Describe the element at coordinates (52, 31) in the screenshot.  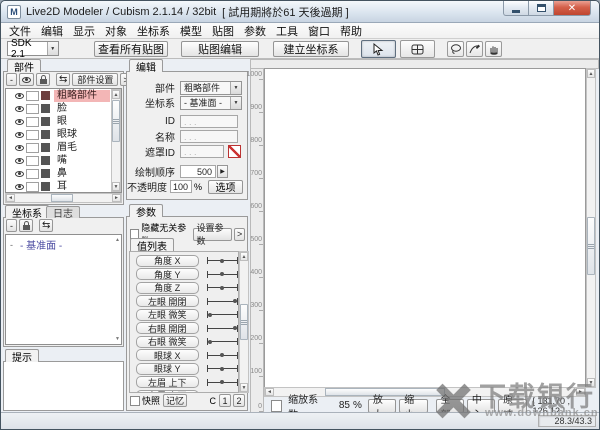
I see `menu-edit: 编辑` at that location.